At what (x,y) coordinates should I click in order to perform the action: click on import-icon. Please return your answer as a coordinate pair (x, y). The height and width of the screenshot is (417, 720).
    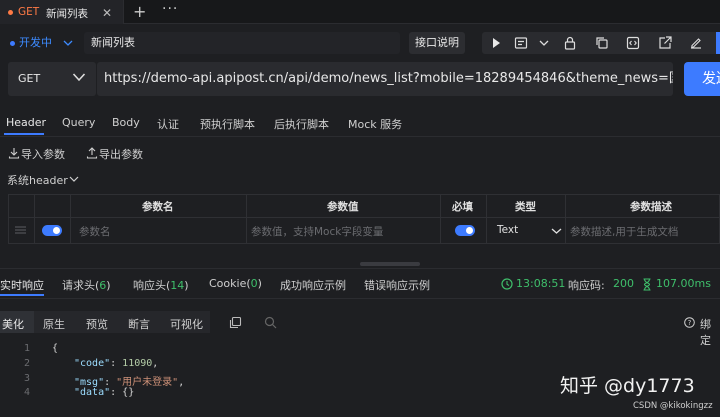
    Looking at the image, I should click on (14, 153).